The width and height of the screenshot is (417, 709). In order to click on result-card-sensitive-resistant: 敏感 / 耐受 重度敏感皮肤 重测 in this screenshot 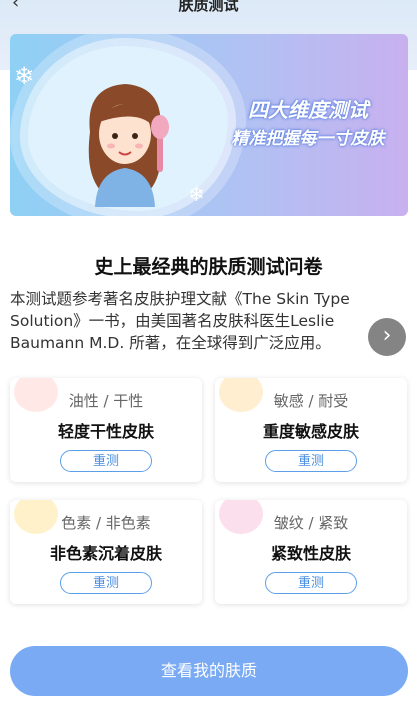, I will do `click(311, 430)`.